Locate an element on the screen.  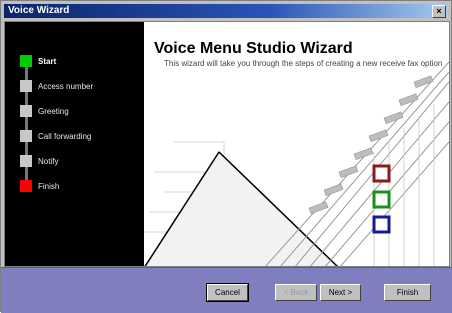
step-finish: Finish is located at coordinates (39, 186).